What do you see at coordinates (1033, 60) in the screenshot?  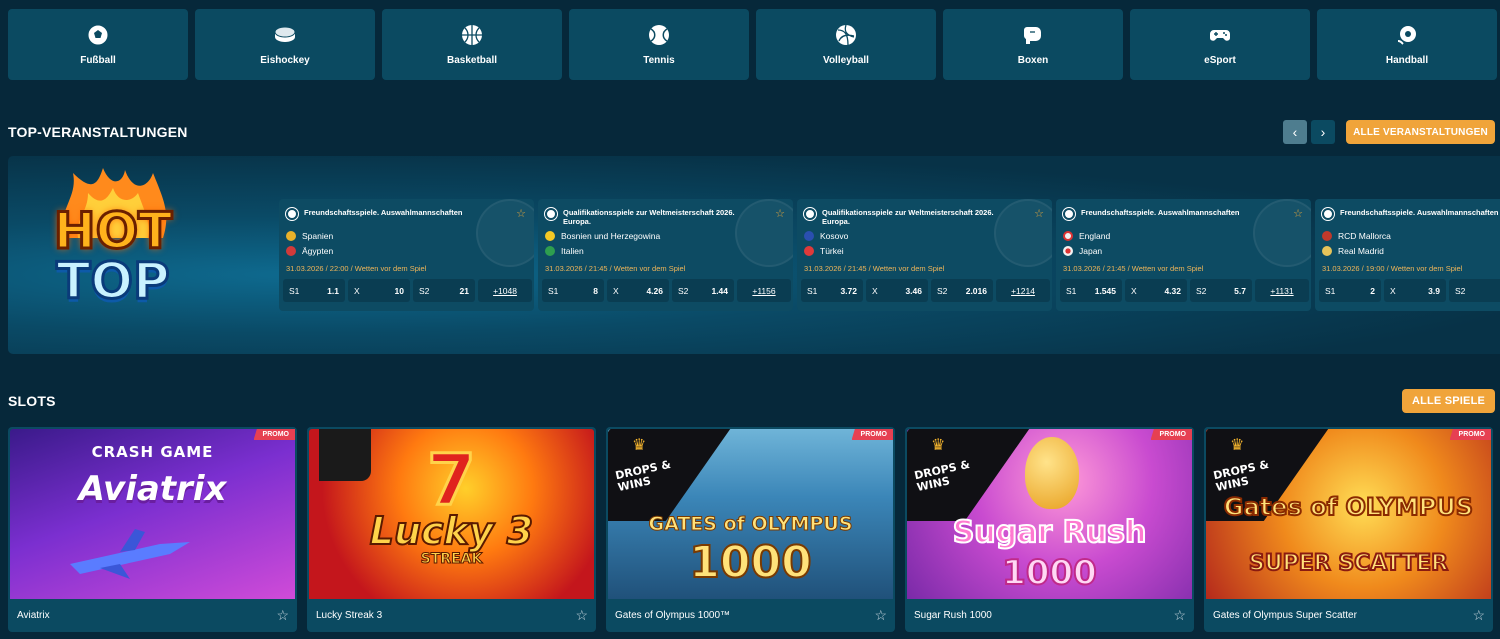 I see `sport-label: Boxen` at bounding box center [1033, 60].